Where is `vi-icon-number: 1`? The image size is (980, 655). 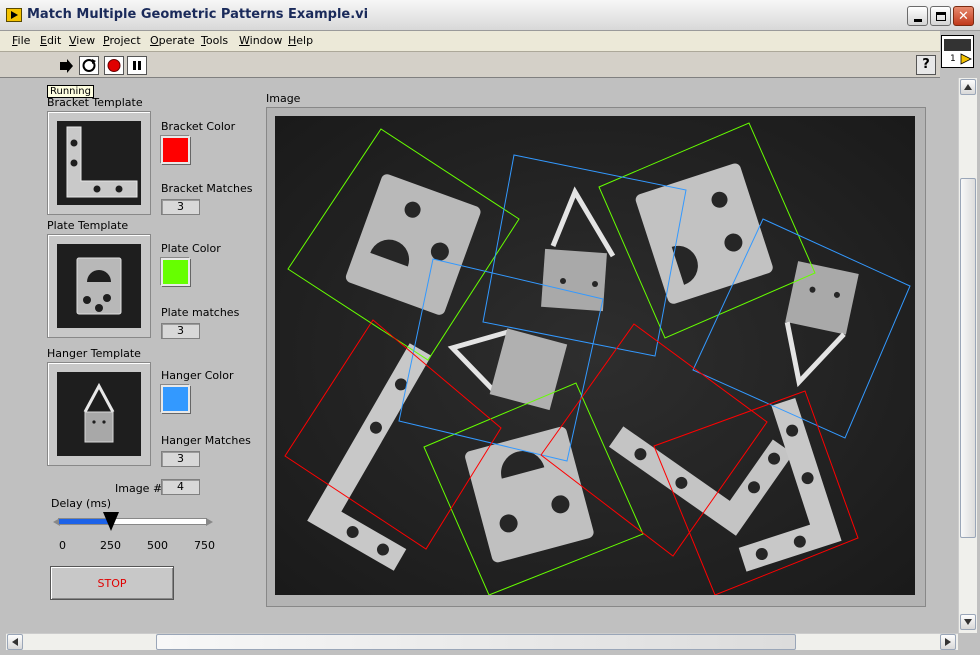
vi-icon-number: 1 is located at coordinates (953, 59).